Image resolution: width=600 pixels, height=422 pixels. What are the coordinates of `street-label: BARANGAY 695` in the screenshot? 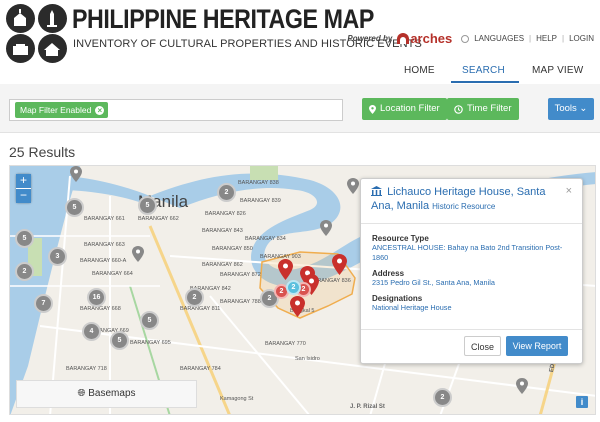 It's located at (150, 343).